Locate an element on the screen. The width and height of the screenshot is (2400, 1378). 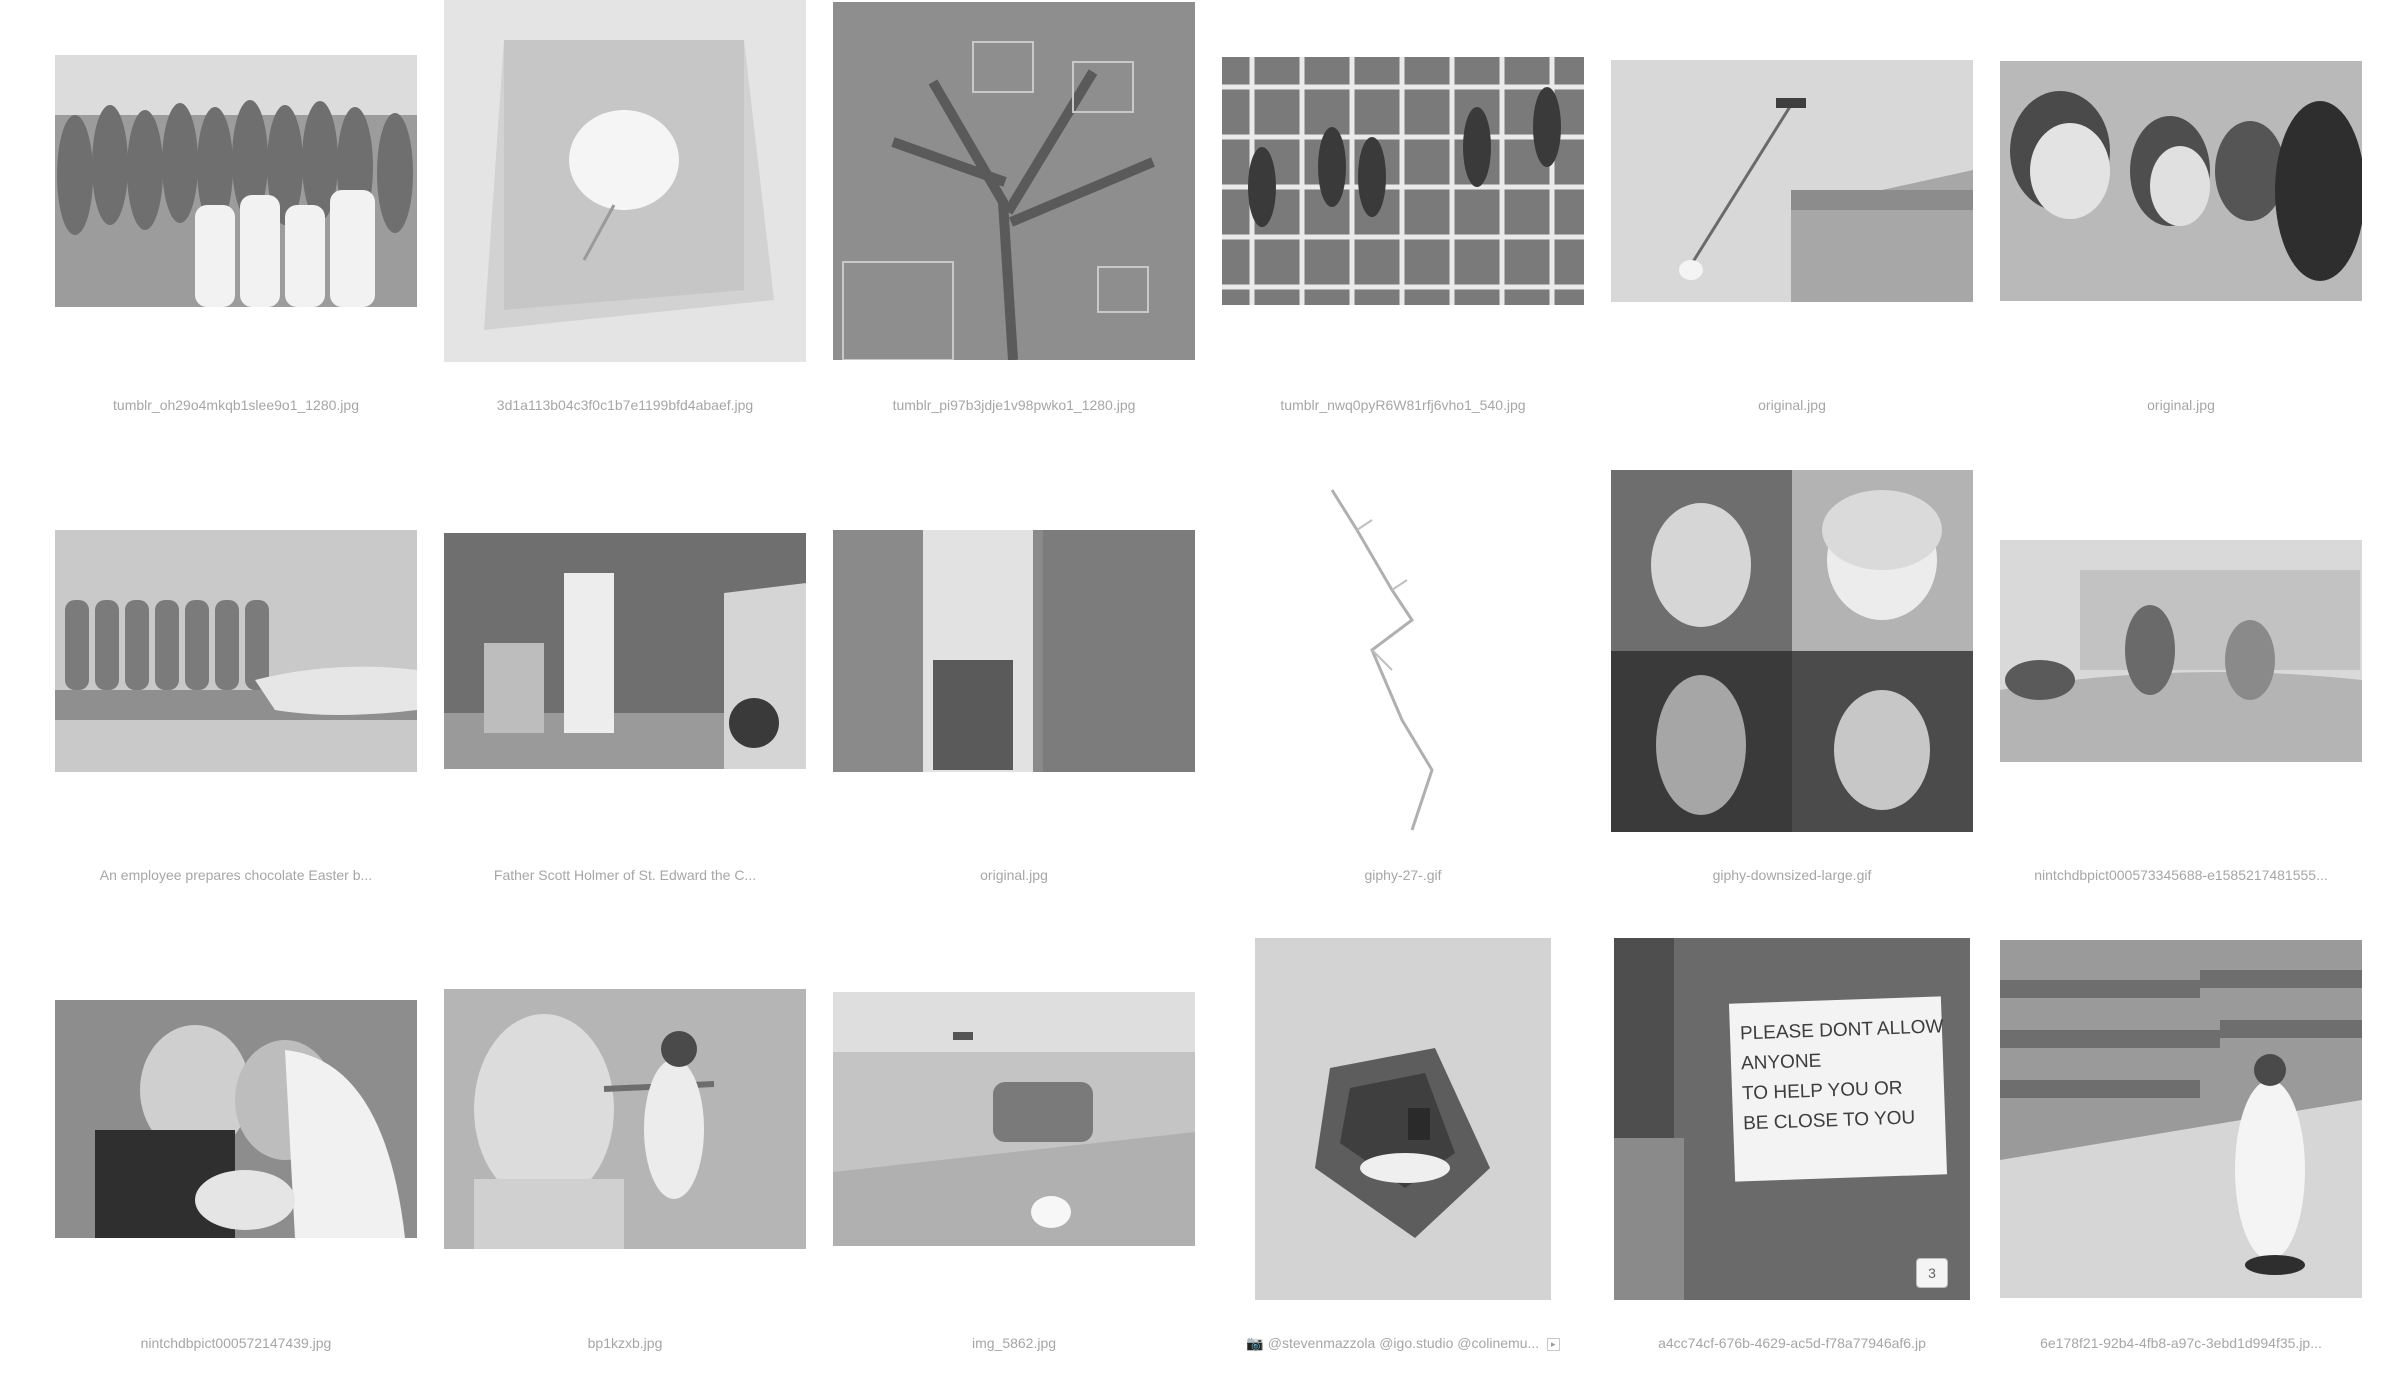
image-caption: tumblr_oh29o4mkqb1slee9o1_1280.jpg is located at coordinates (236, 405).